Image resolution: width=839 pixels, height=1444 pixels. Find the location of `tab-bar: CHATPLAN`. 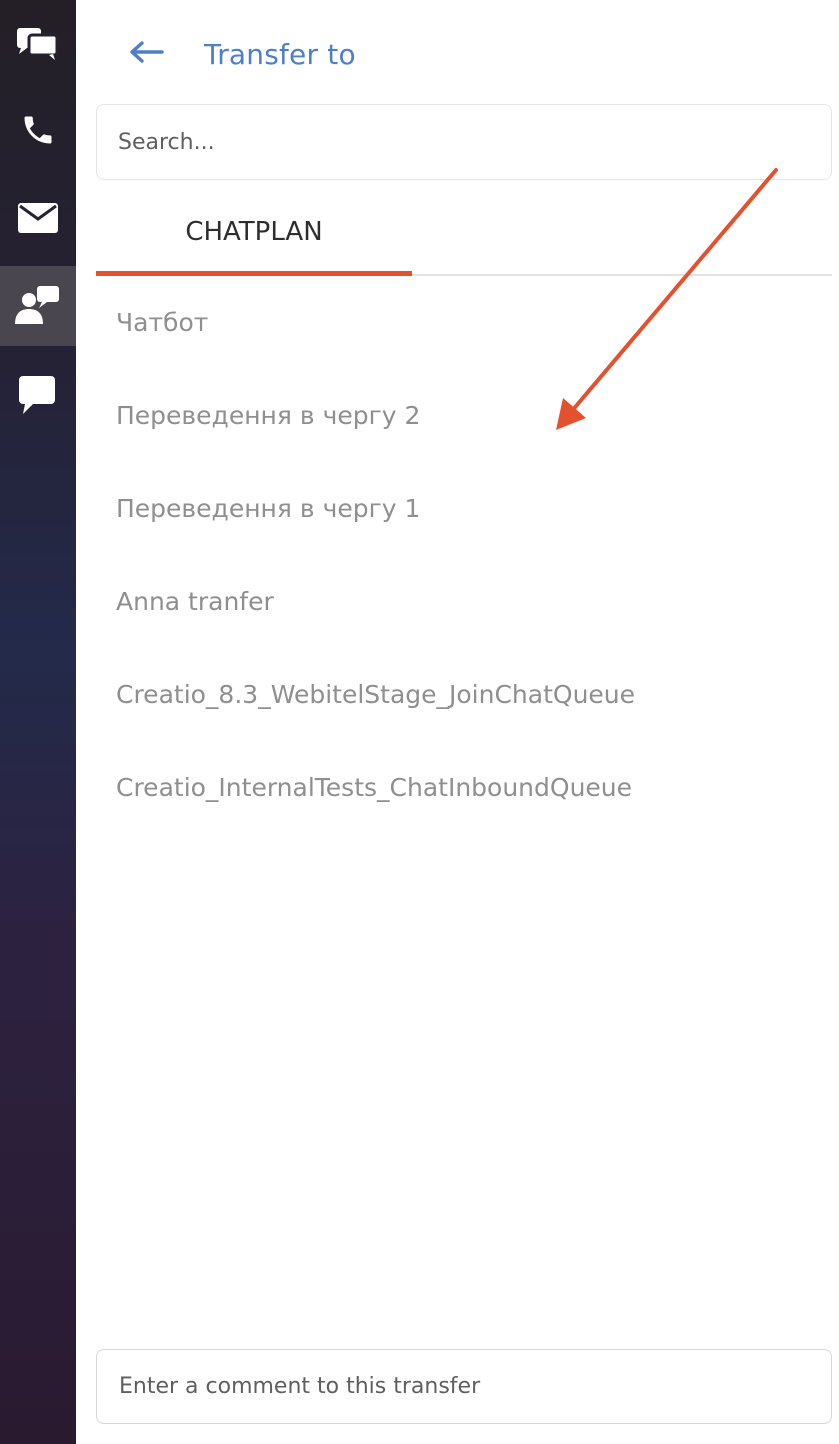

tab-bar: CHATPLAN is located at coordinates (464, 236).